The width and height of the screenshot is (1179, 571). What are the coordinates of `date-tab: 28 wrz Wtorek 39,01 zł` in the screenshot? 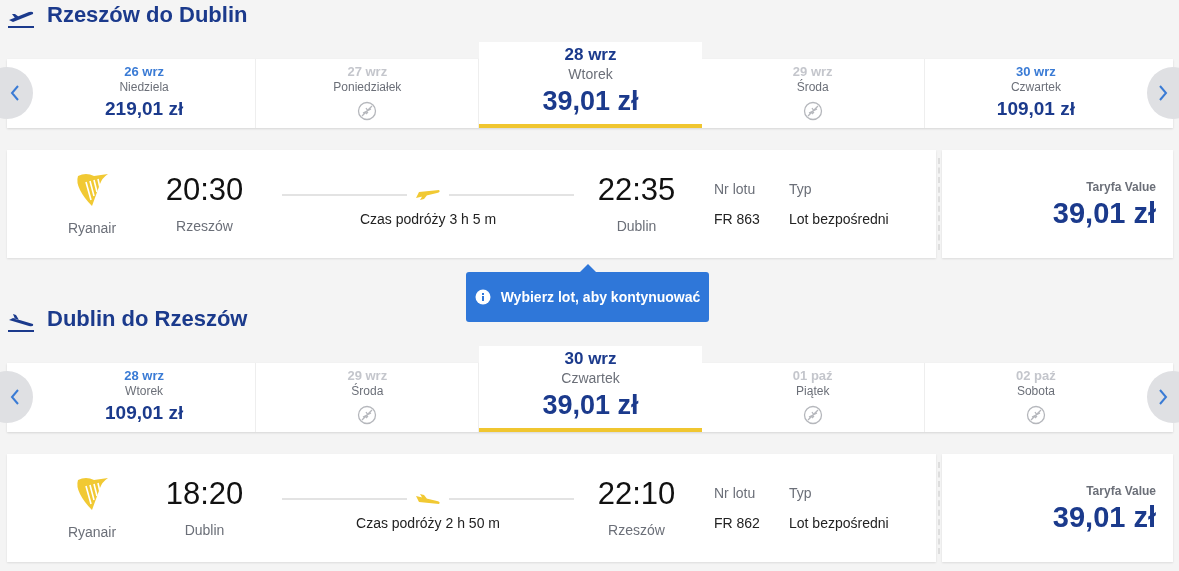 It's located at (590, 85).